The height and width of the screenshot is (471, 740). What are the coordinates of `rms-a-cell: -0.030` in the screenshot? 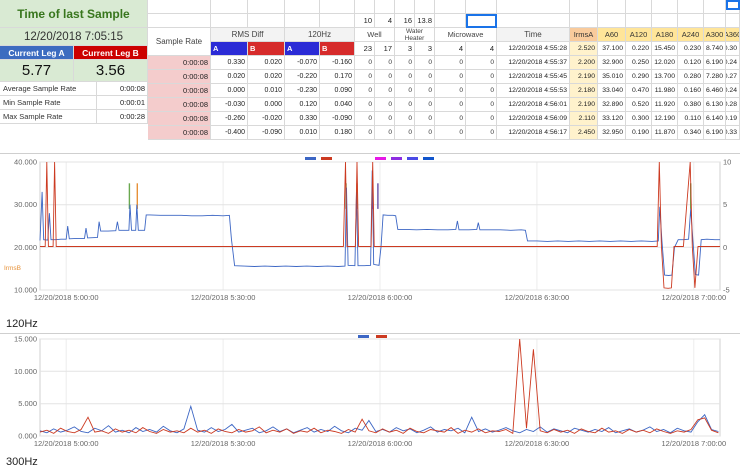 It's located at (229, 105).